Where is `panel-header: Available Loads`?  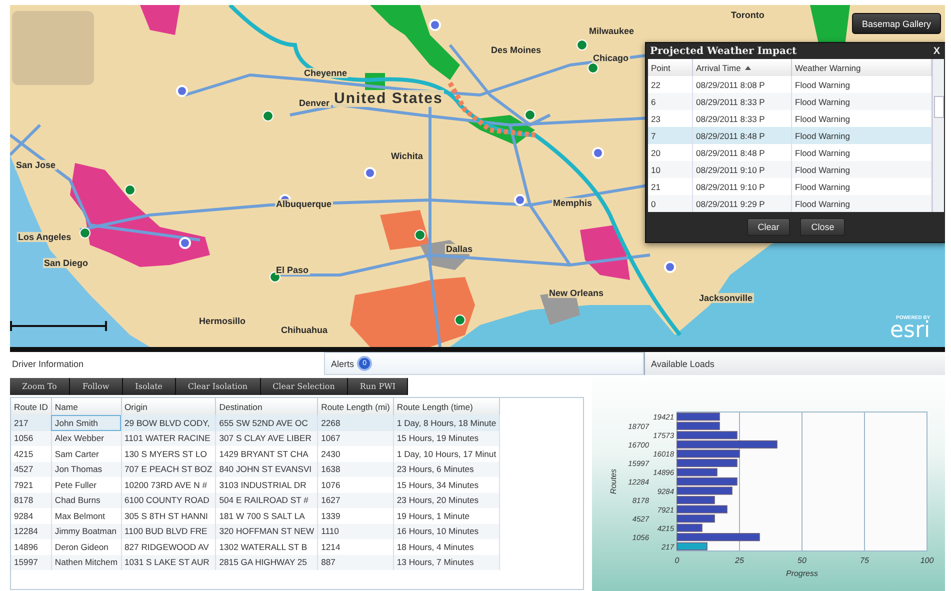 panel-header: Available Loads is located at coordinates (794, 363).